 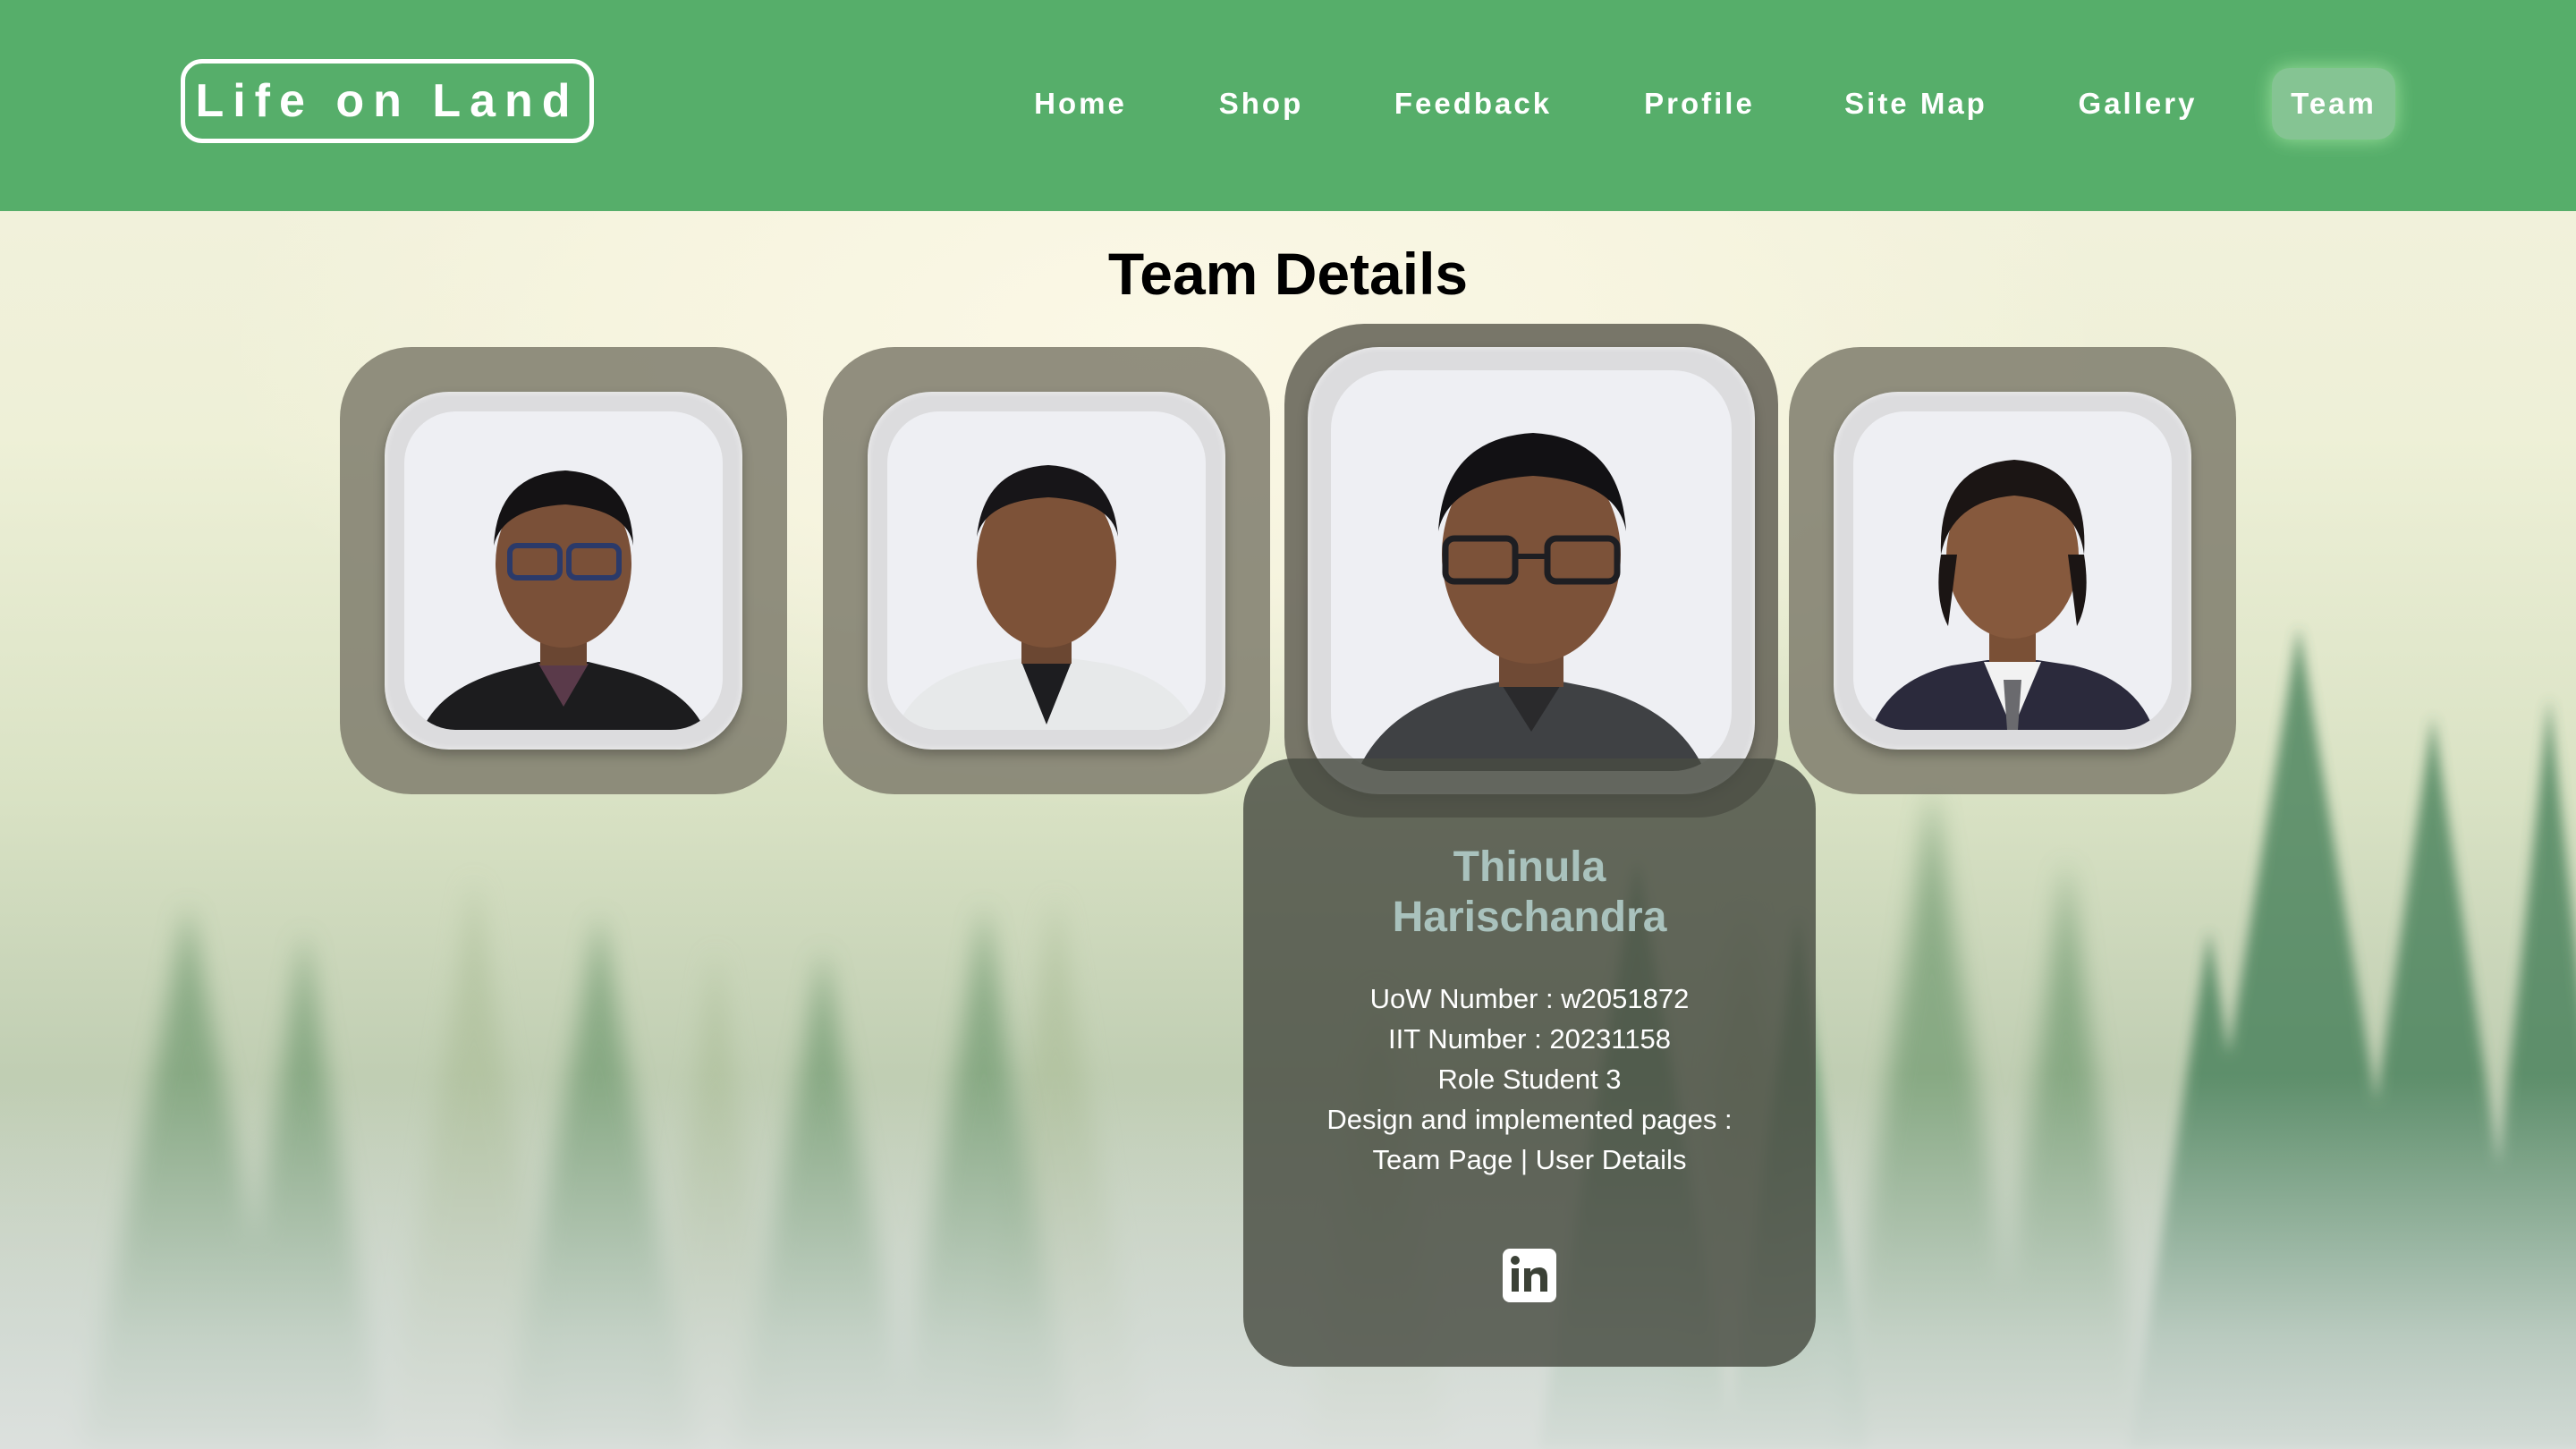 What do you see at coordinates (1529, 917) in the screenshot?
I see `member-last-name: Harischandra` at bounding box center [1529, 917].